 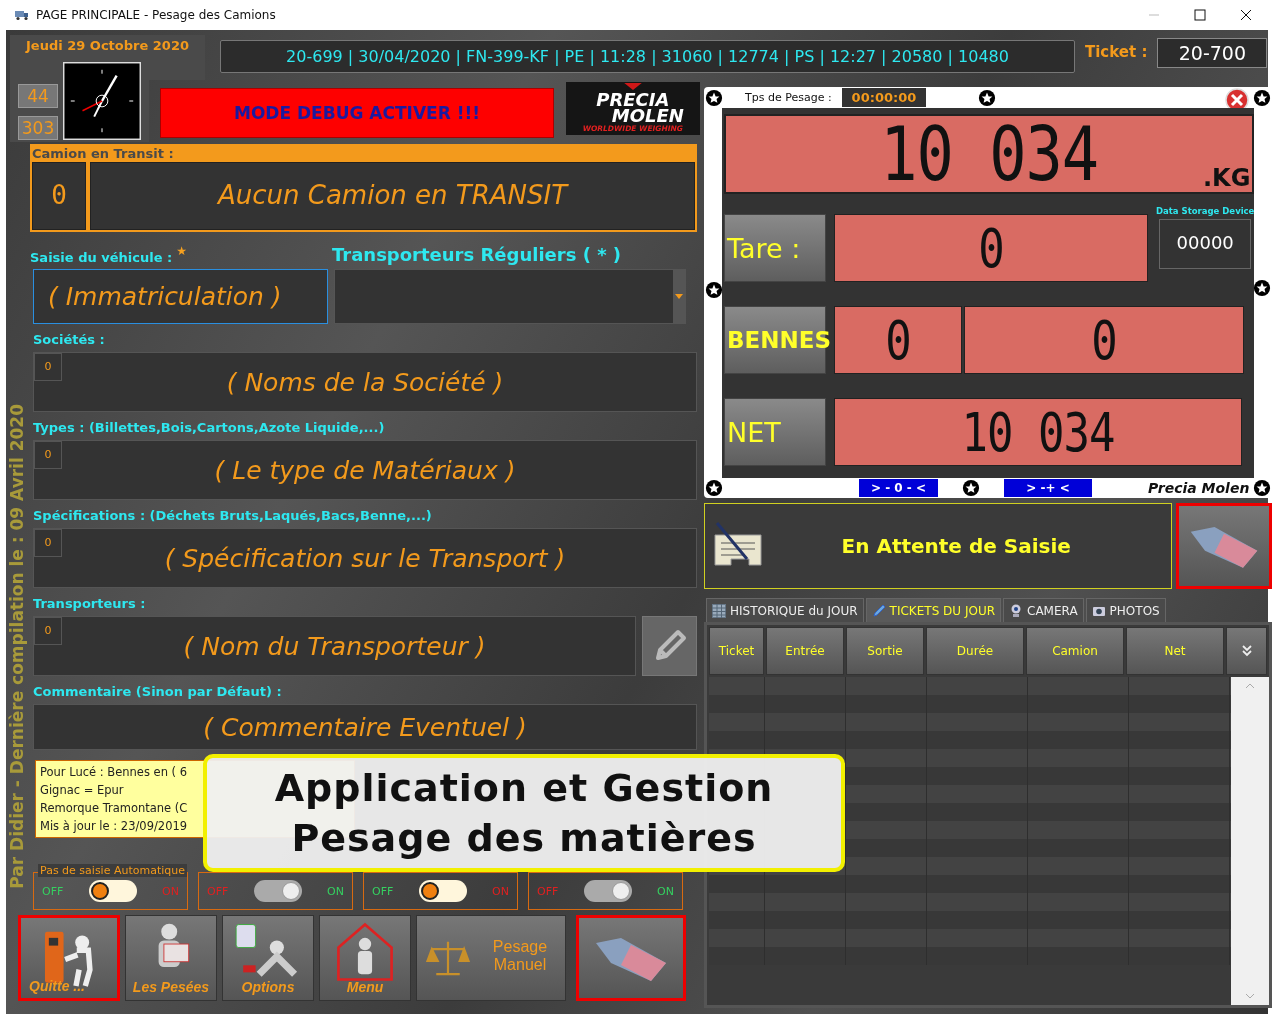 What do you see at coordinates (171, 958) in the screenshot?
I see `weighings-button: Les Pesées` at bounding box center [171, 958].